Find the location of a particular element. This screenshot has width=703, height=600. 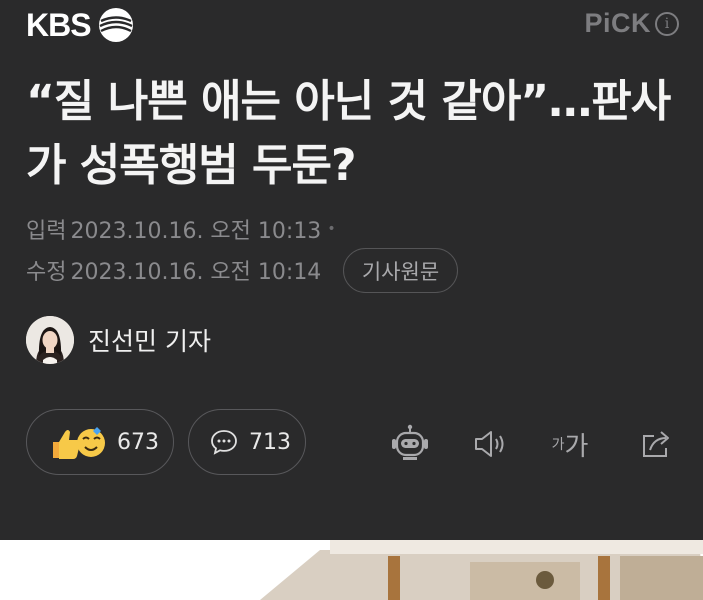

author-name: 진선민 기자 is located at coordinates (149, 341).